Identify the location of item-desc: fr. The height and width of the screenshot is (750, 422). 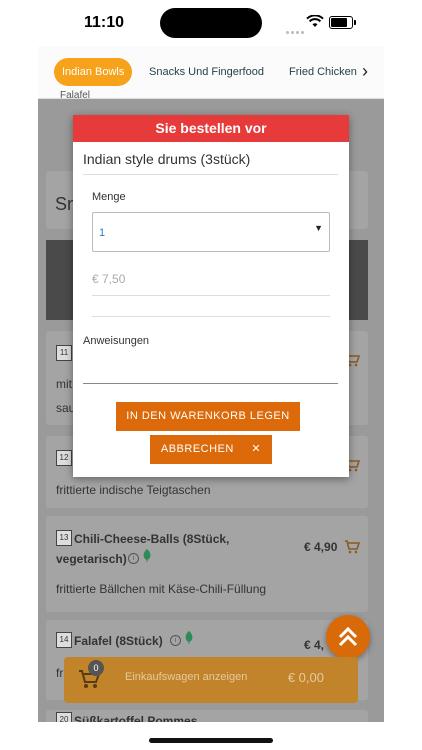
(60, 673).